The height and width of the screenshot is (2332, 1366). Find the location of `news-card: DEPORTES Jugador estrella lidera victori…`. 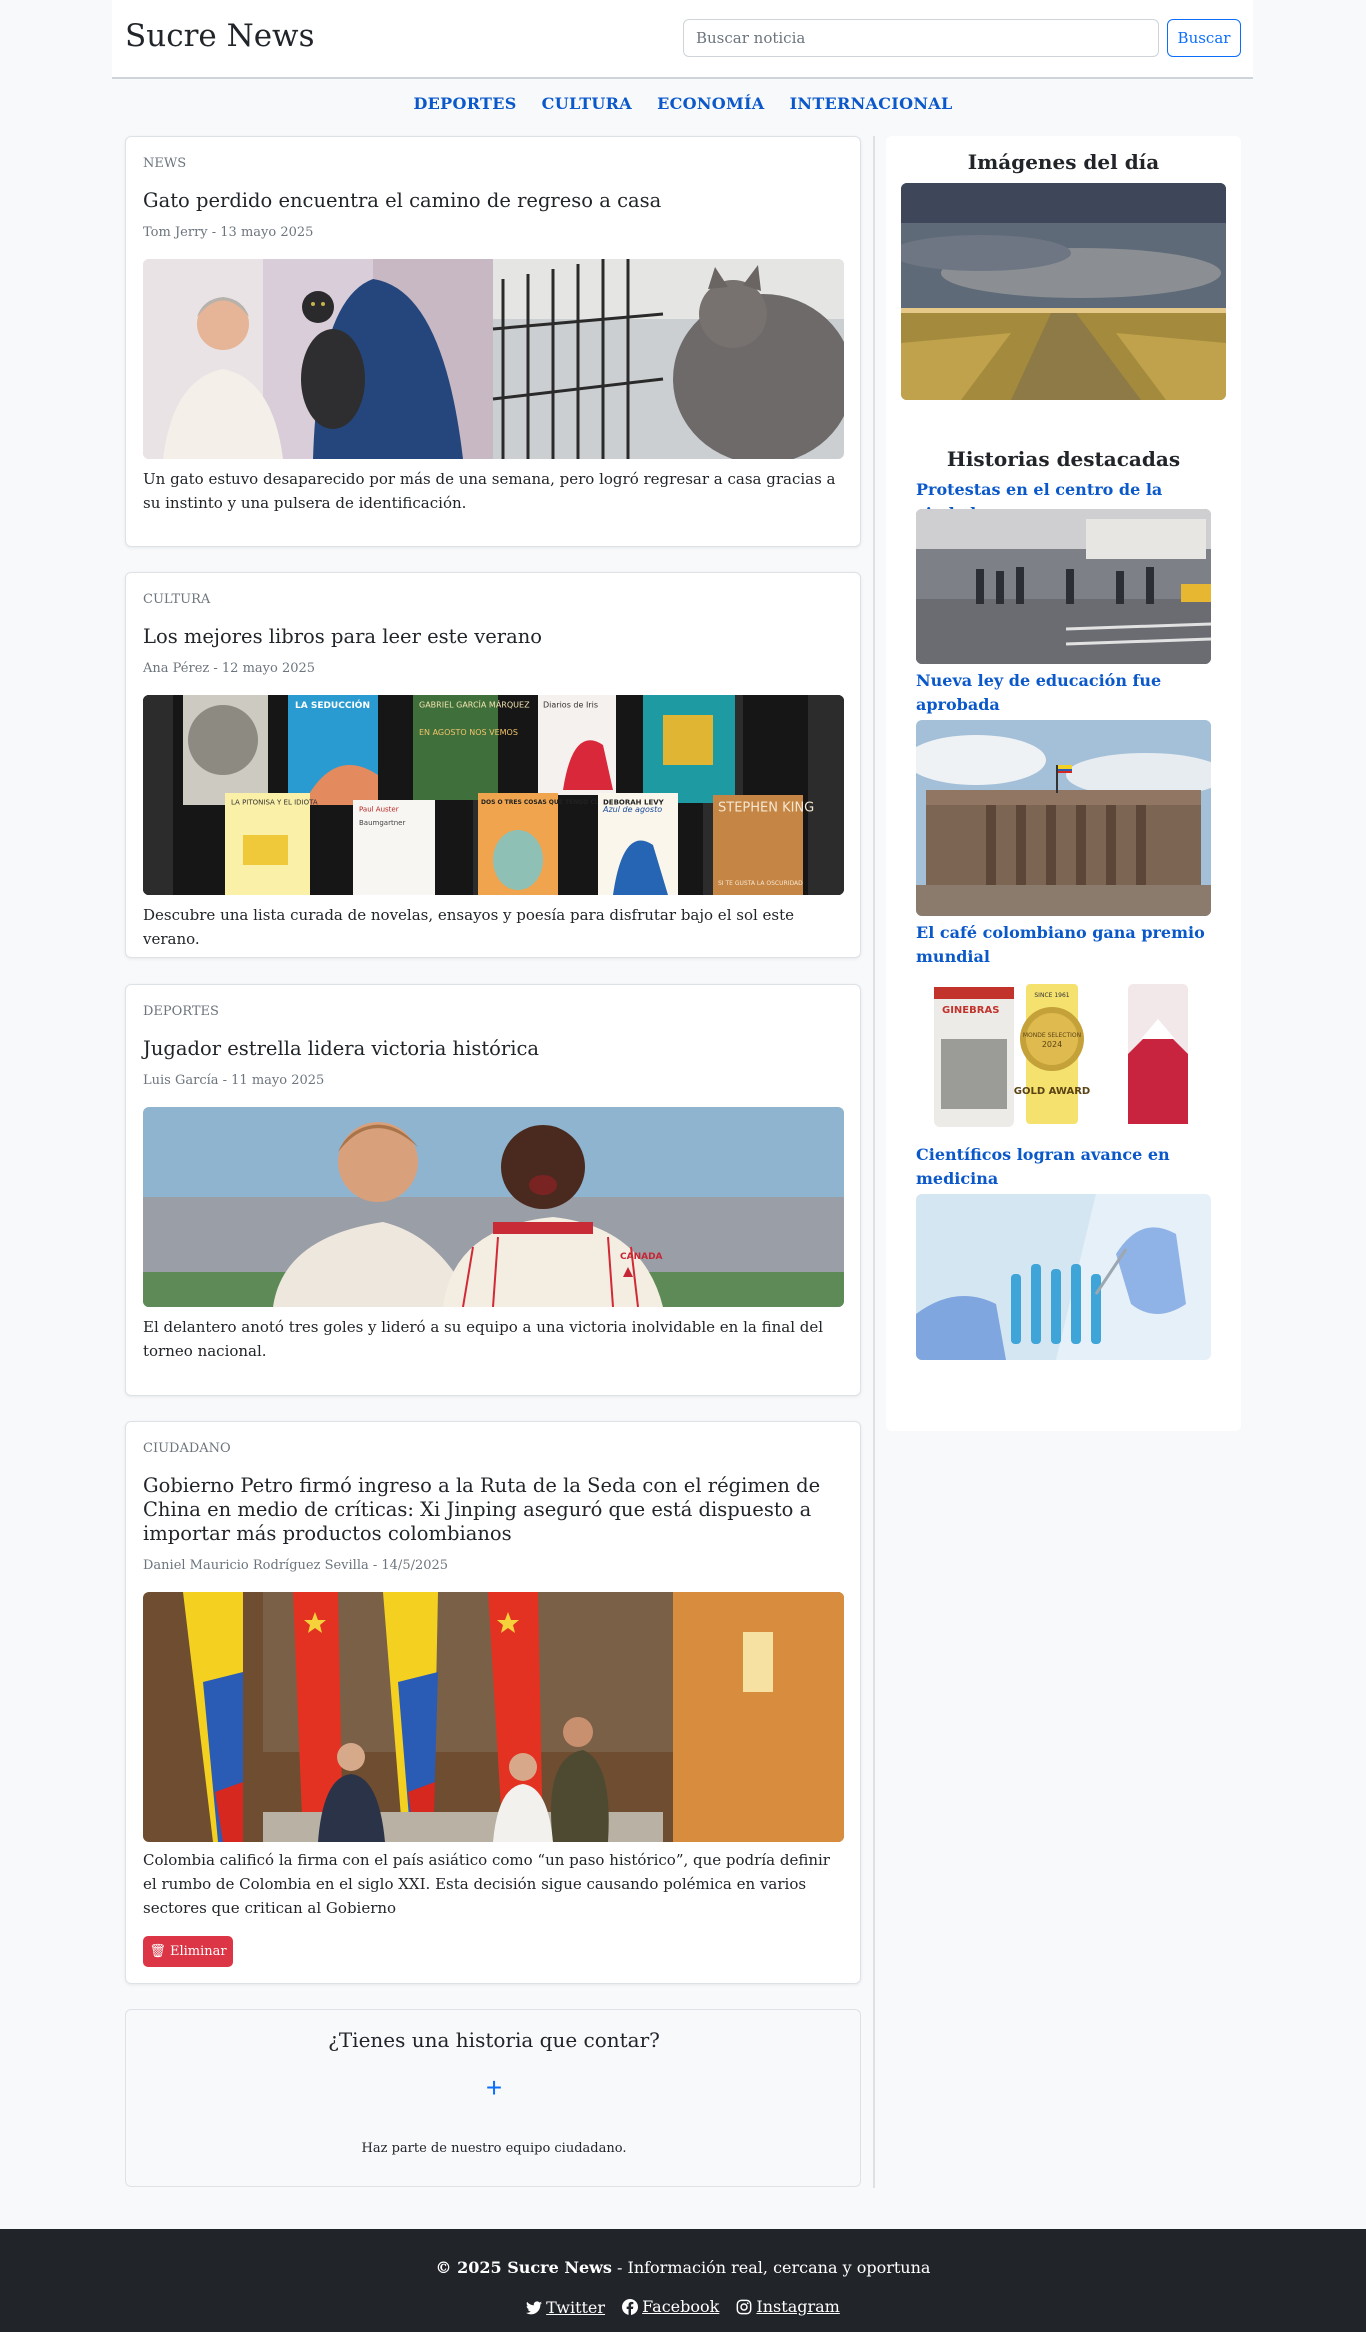

news-card: DEPORTES Jugador estrella lidera victori… is located at coordinates (493, 1190).